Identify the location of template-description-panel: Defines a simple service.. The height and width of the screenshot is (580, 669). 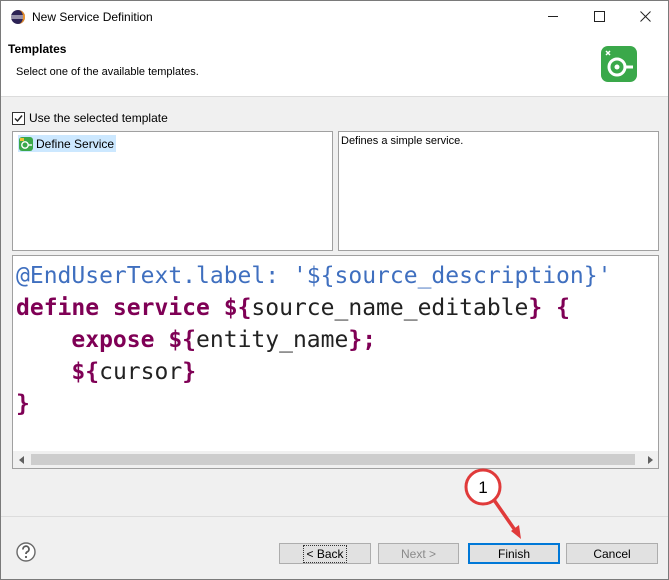
(498, 191).